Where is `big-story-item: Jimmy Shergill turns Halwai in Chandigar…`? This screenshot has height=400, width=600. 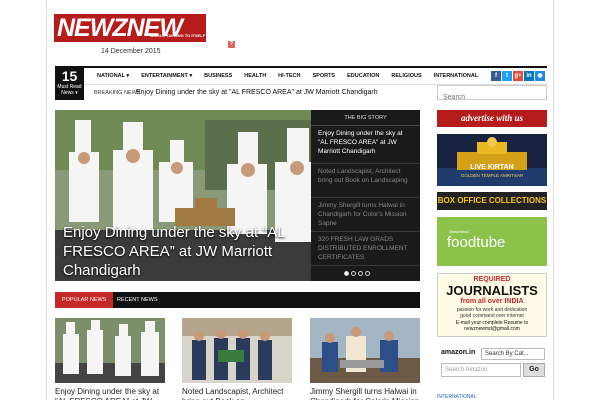 big-story-item: Jimmy Shergill turns Halwai in Chandigar… is located at coordinates (365, 215).